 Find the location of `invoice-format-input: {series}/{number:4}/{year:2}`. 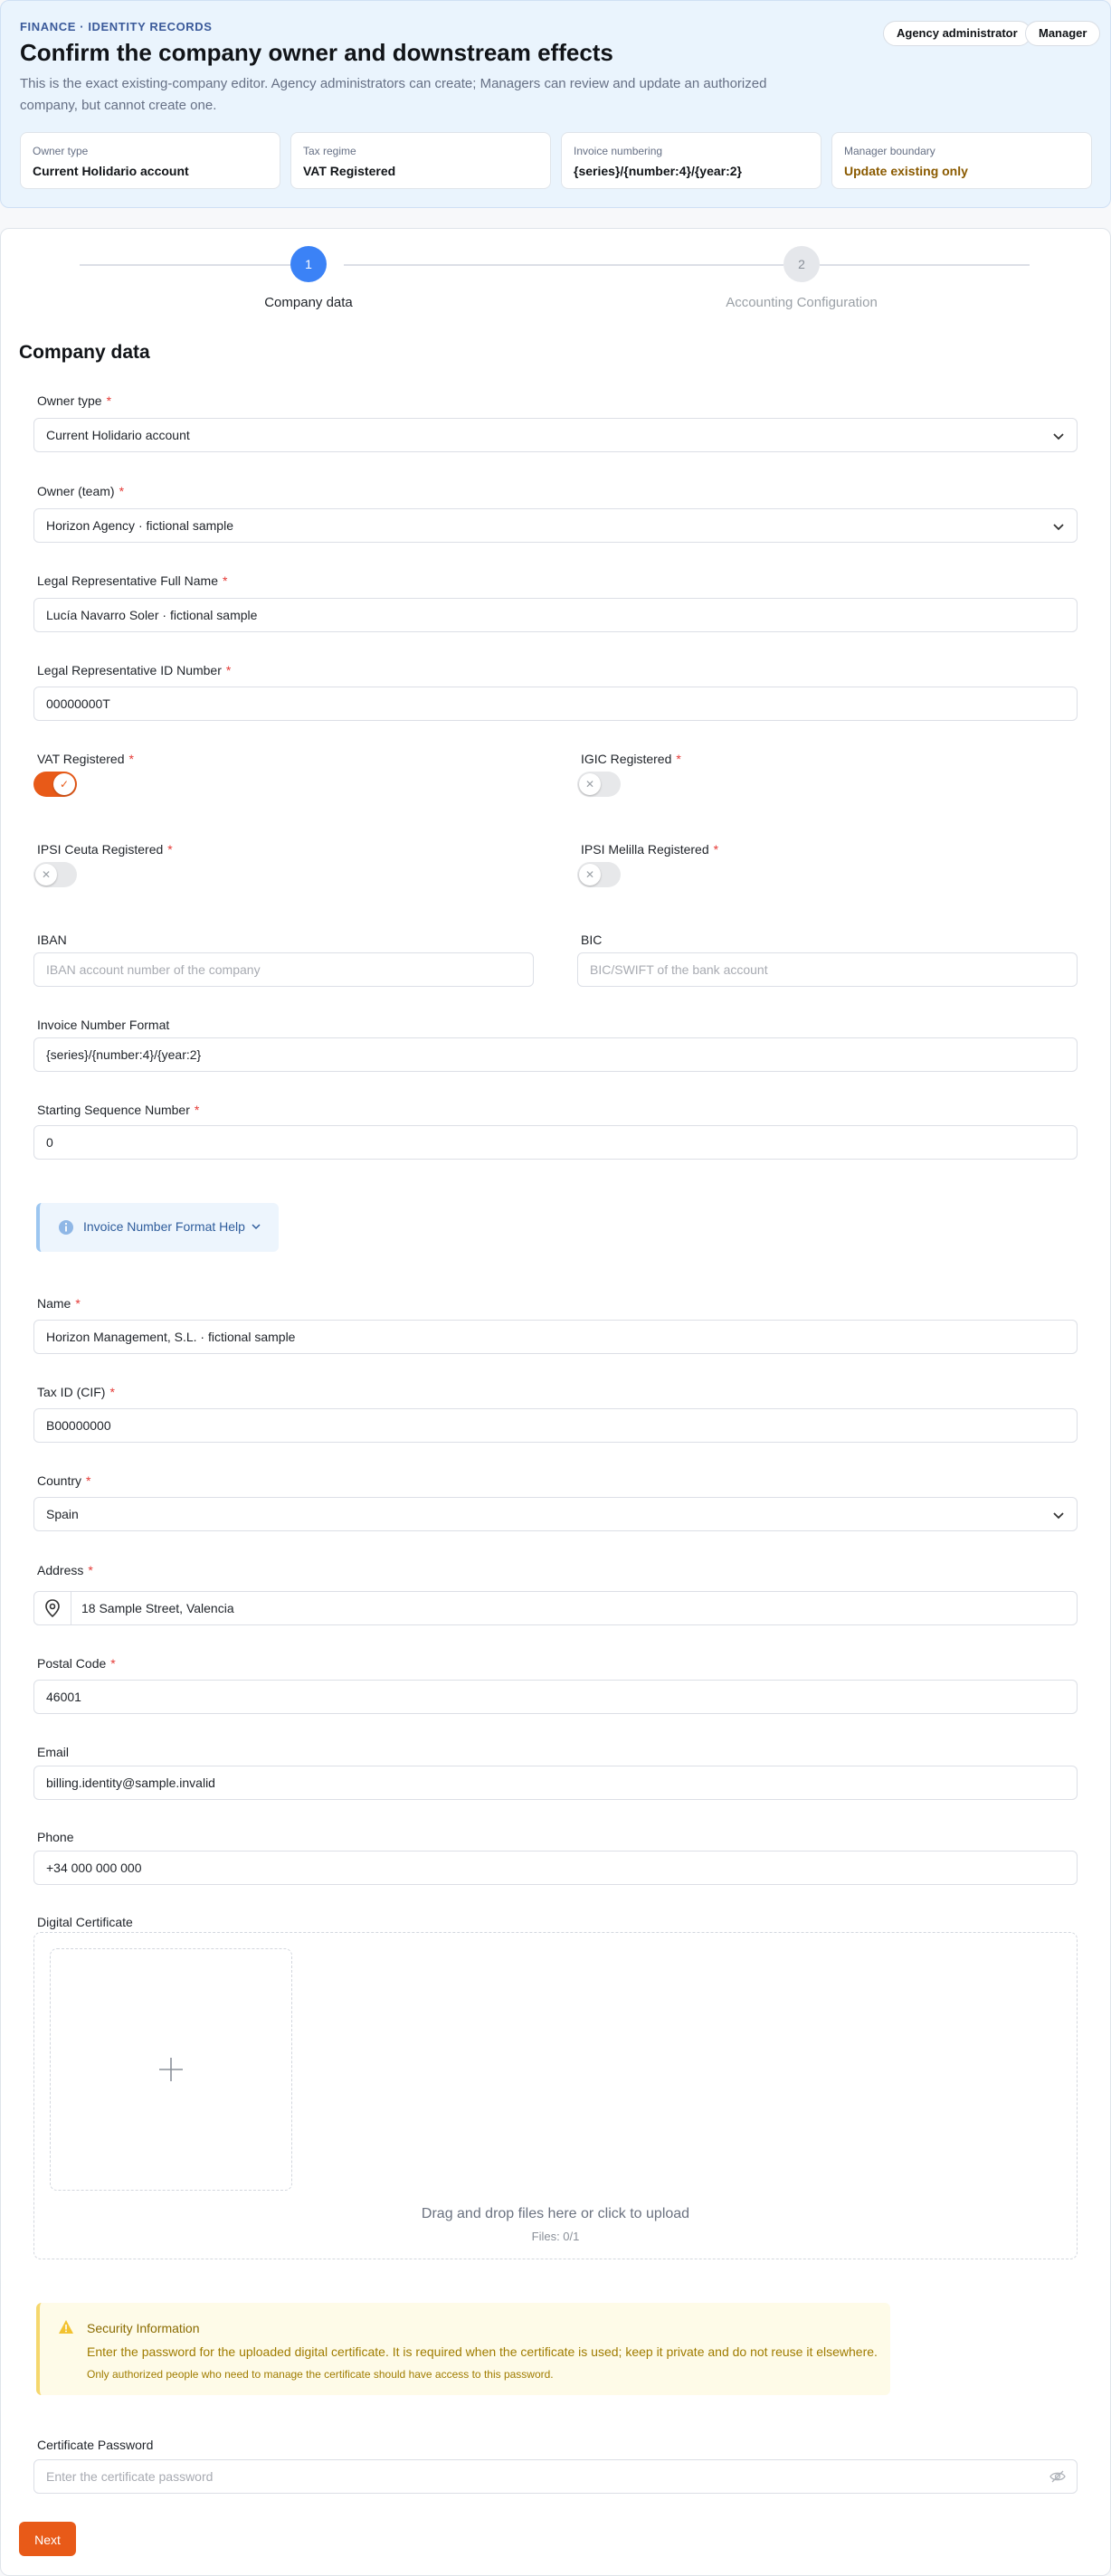

invoice-format-input: {series}/{number:4}/{year:2} is located at coordinates (555, 1054).